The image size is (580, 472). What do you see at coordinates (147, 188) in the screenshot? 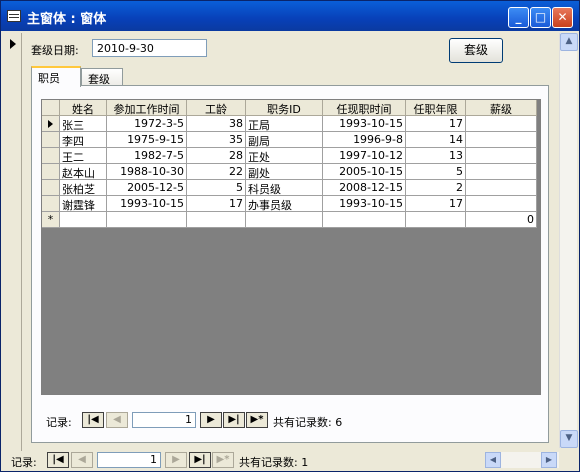
I see `cell-start-date: 2005-12-5` at bounding box center [147, 188].